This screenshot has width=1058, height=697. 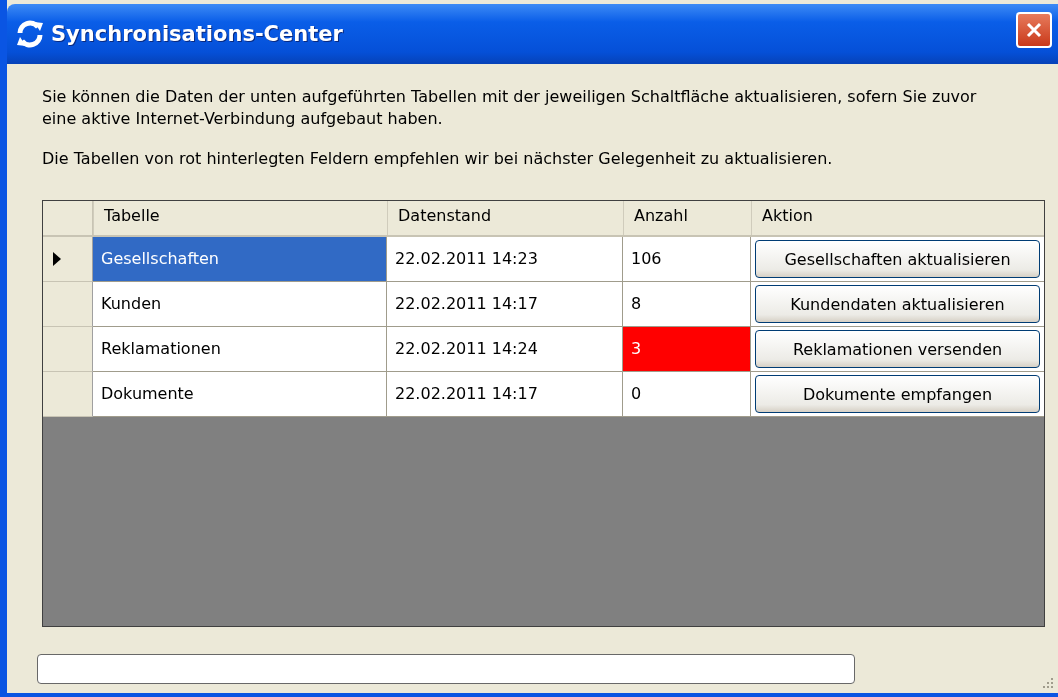 What do you see at coordinates (897, 304) in the screenshot?
I see `action-button: Kundendaten aktualisieren` at bounding box center [897, 304].